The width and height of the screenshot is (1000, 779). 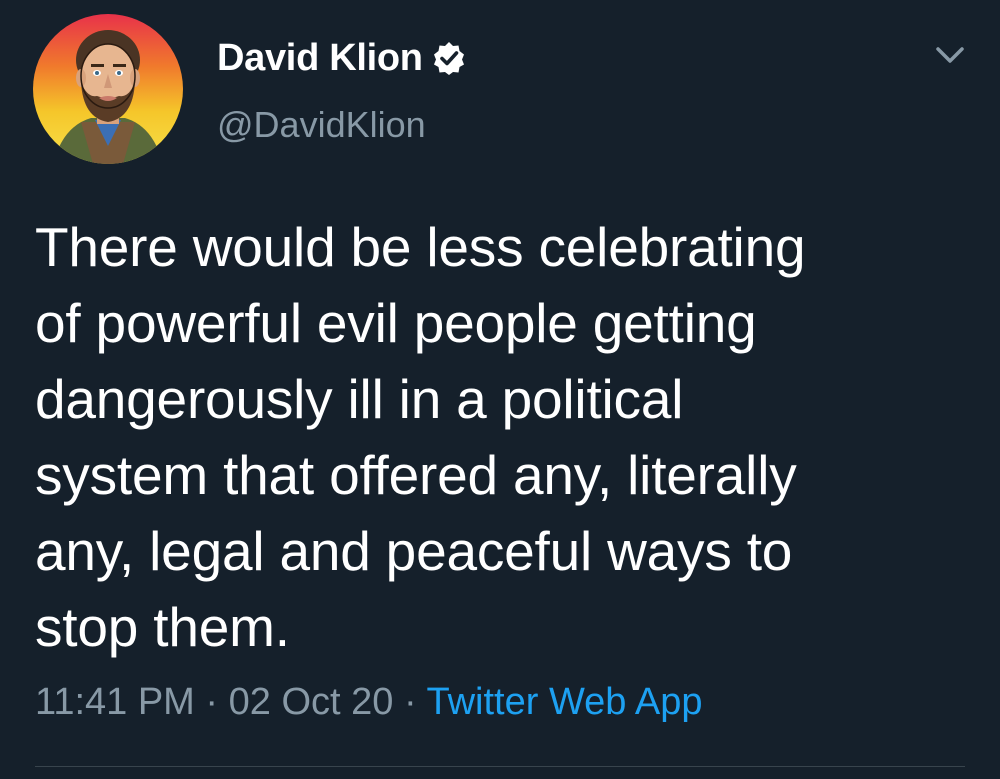 I want to click on tweet-source-link: Twitter Web App, so click(x=564, y=702).